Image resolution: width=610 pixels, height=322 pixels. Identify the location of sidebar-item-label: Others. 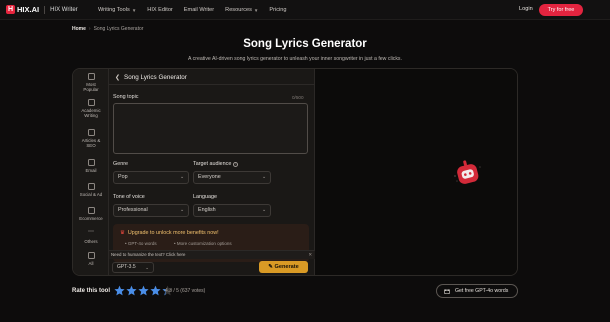
(91, 241).